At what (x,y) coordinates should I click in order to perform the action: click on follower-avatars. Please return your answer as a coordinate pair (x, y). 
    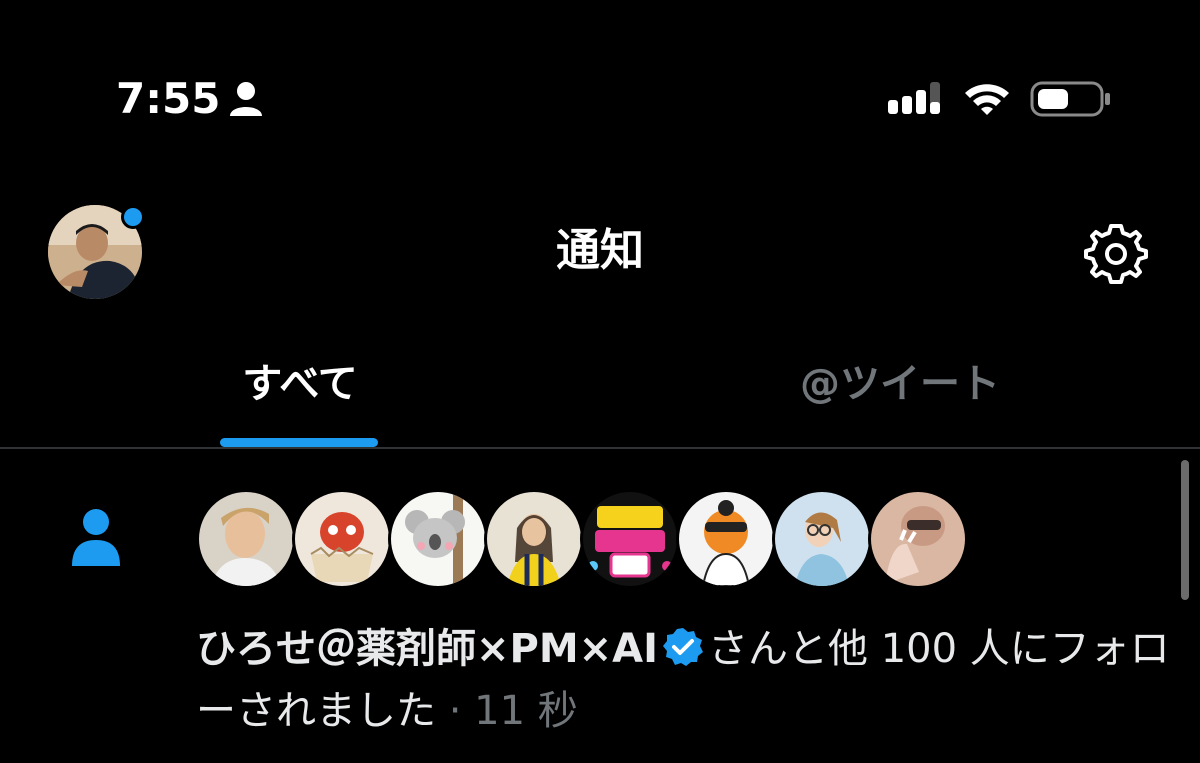
    Looking at the image, I should click on (586, 539).